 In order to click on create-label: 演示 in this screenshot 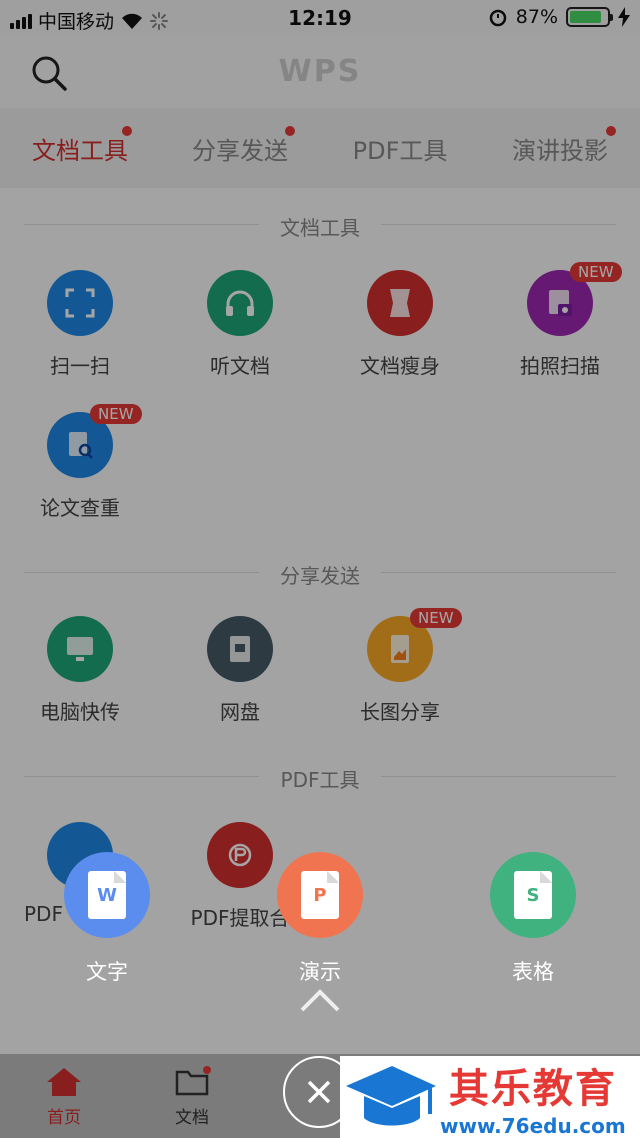, I will do `click(320, 972)`.